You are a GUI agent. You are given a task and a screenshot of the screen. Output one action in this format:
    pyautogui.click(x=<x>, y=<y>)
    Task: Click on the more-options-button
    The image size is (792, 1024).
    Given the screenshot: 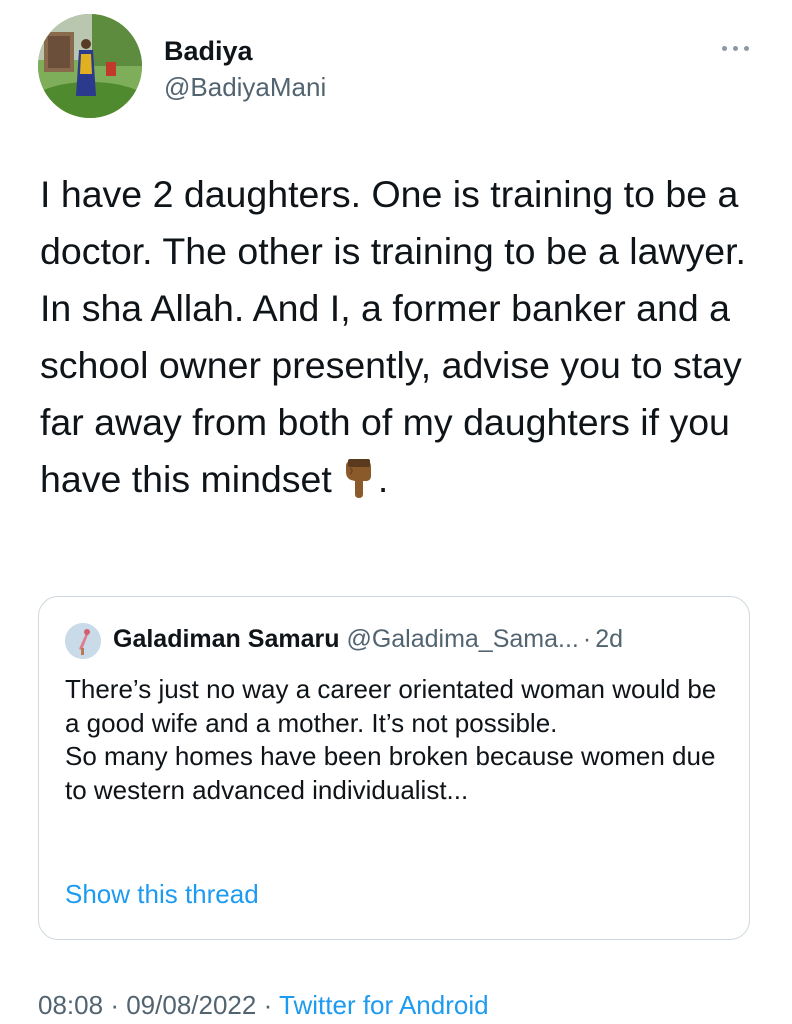 What is the action you would take?
    pyautogui.click(x=736, y=47)
    